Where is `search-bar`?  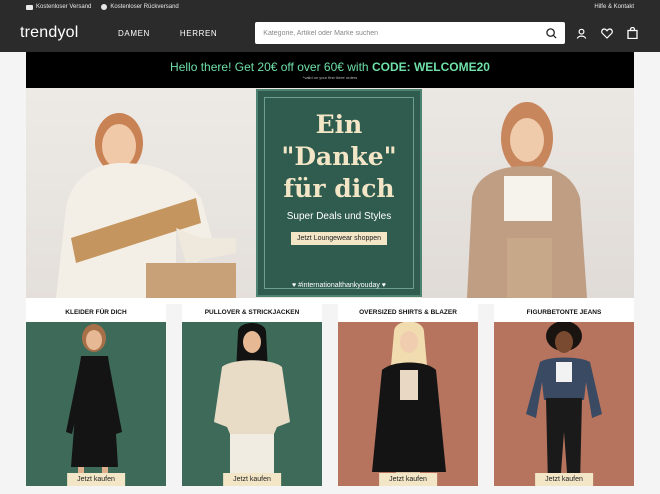
search-bar is located at coordinates (410, 33).